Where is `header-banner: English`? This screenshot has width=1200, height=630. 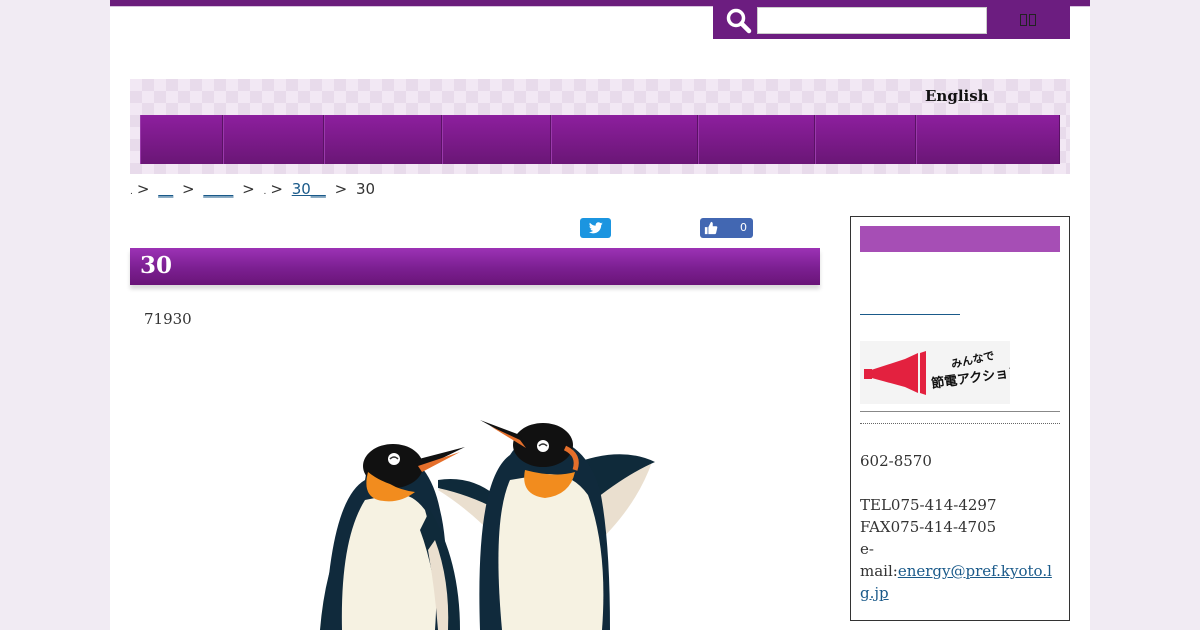 header-banner: English is located at coordinates (600, 126).